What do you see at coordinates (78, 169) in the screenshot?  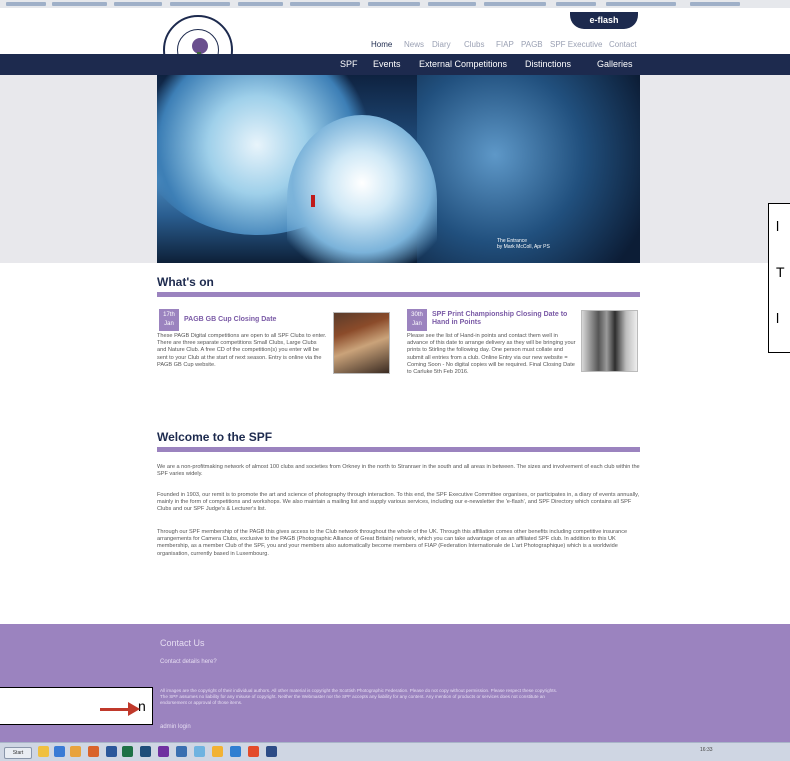 I see `hero-side-band-left` at bounding box center [78, 169].